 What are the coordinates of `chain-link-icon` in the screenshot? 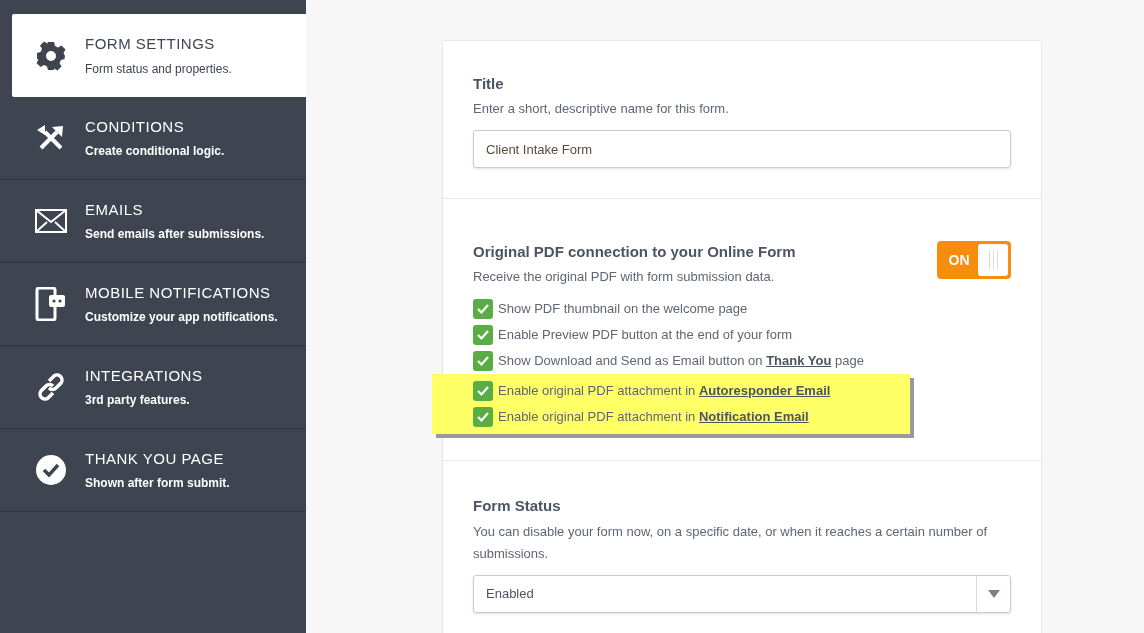 It's located at (51, 387).